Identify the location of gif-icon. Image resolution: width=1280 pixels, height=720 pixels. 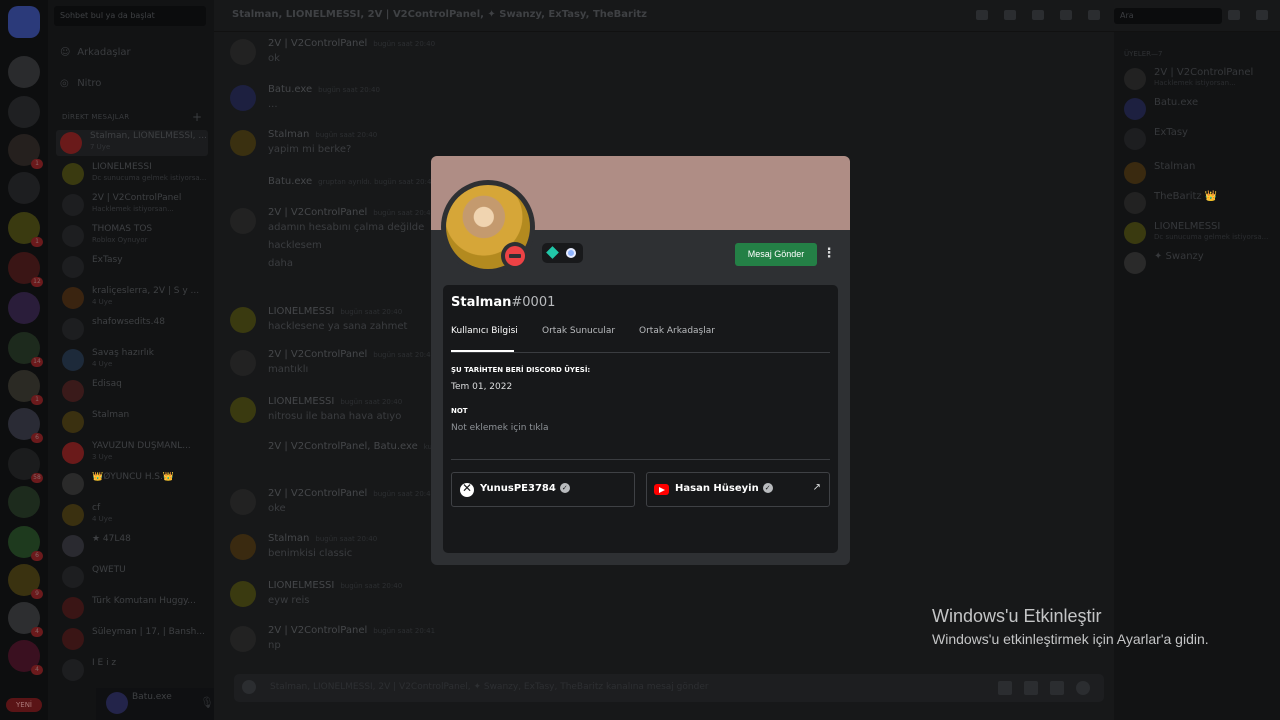
(1031, 688).